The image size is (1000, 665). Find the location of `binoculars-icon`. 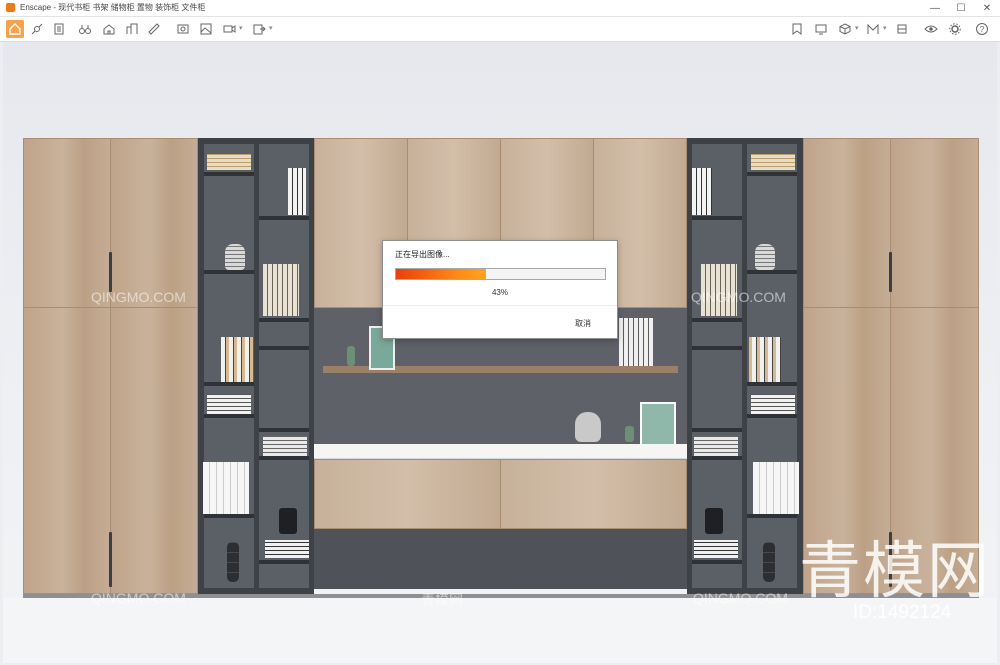

binoculars-icon is located at coordinates (85, 29).